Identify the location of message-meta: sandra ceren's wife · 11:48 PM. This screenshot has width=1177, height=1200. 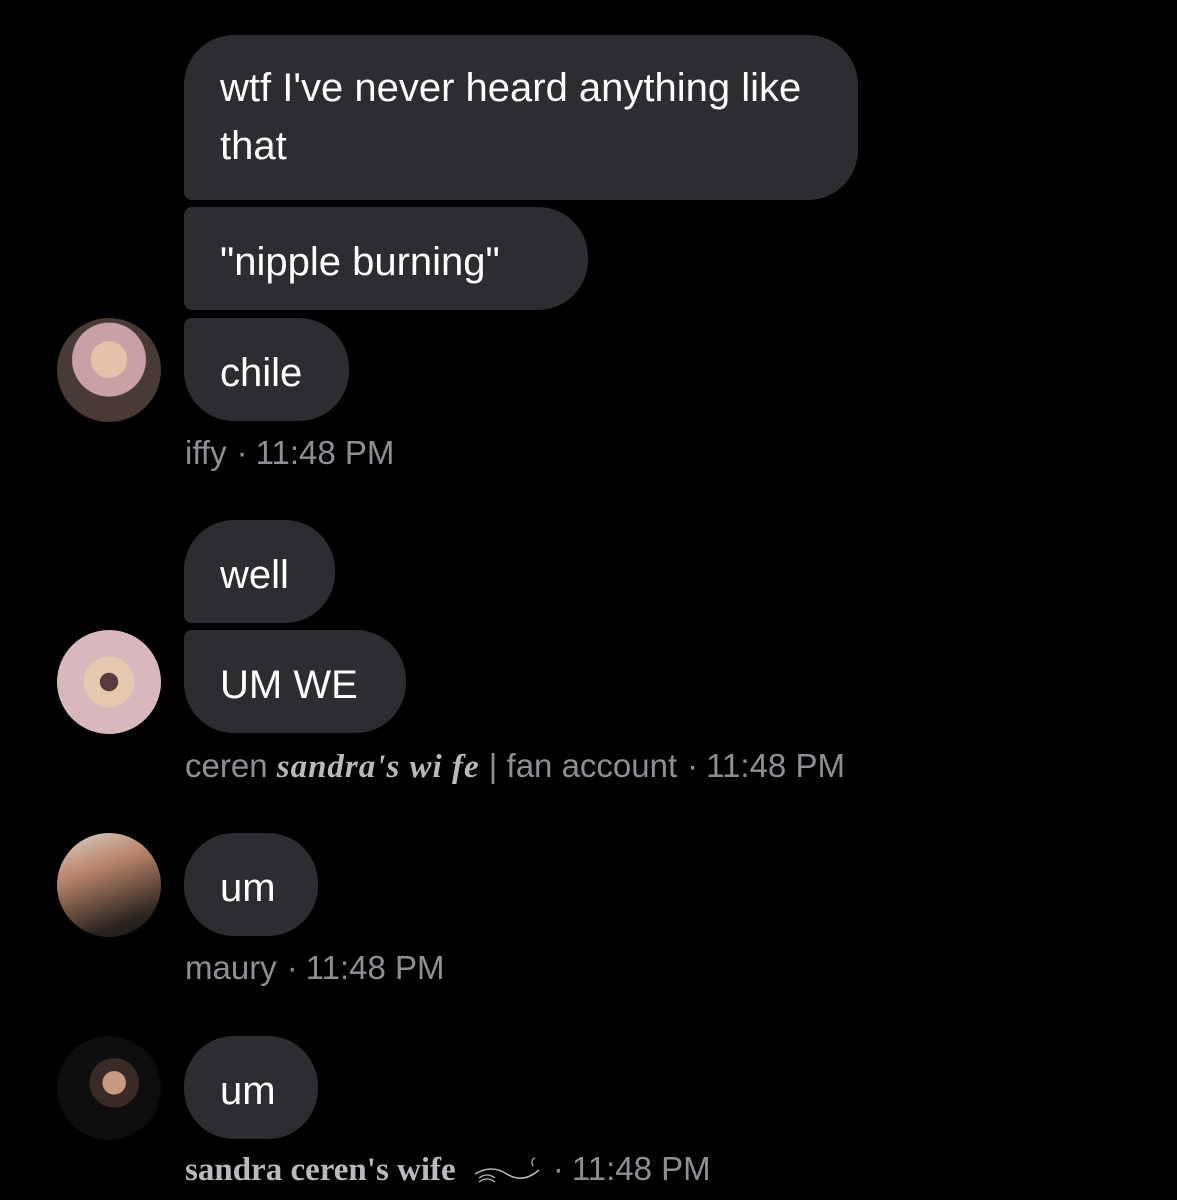
(448, 1169).